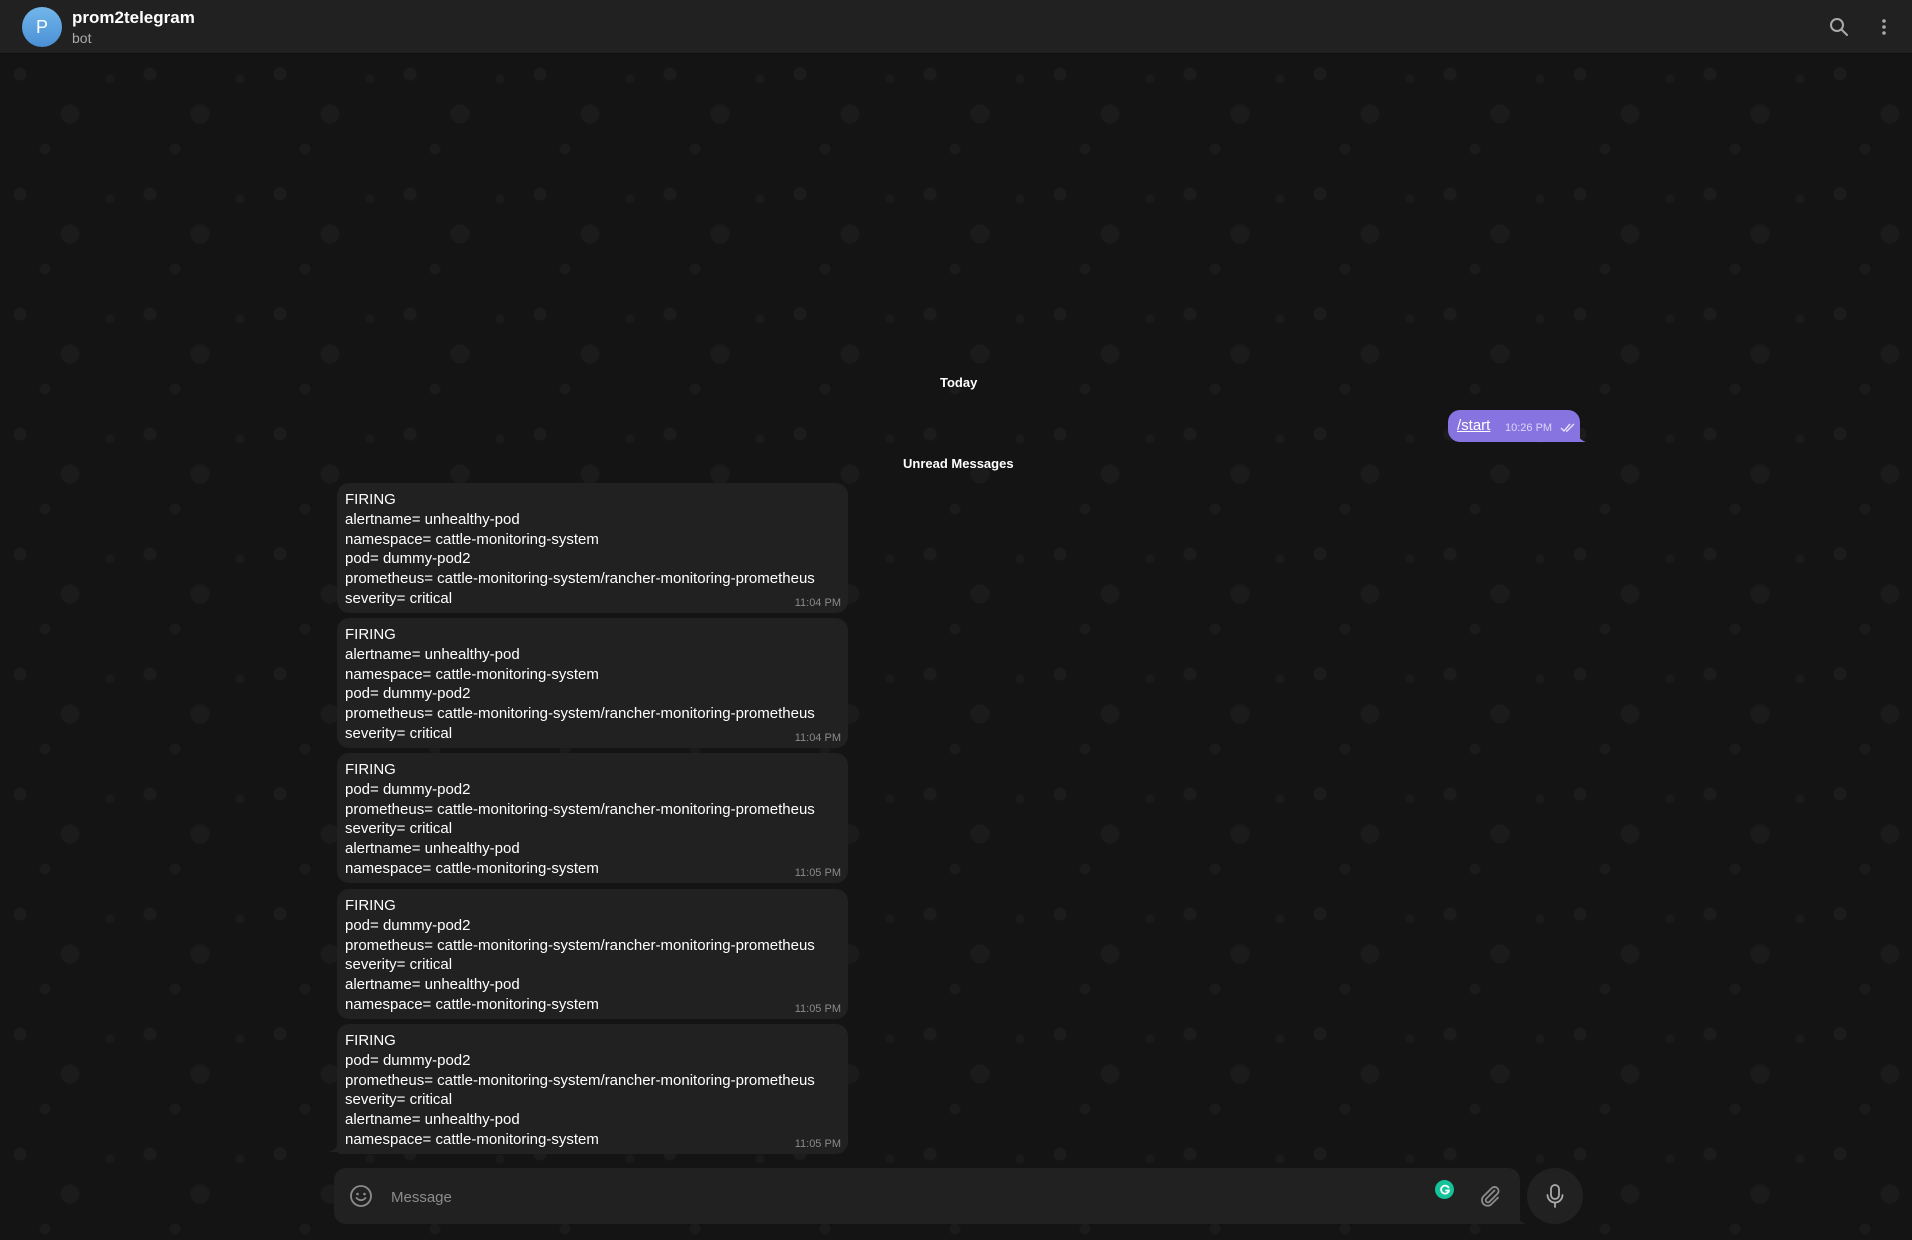  What do you see at coordinates (133, 18) in the screenshot?
I see `chat-title: prom2telegram` at bounding box center [133, 18].